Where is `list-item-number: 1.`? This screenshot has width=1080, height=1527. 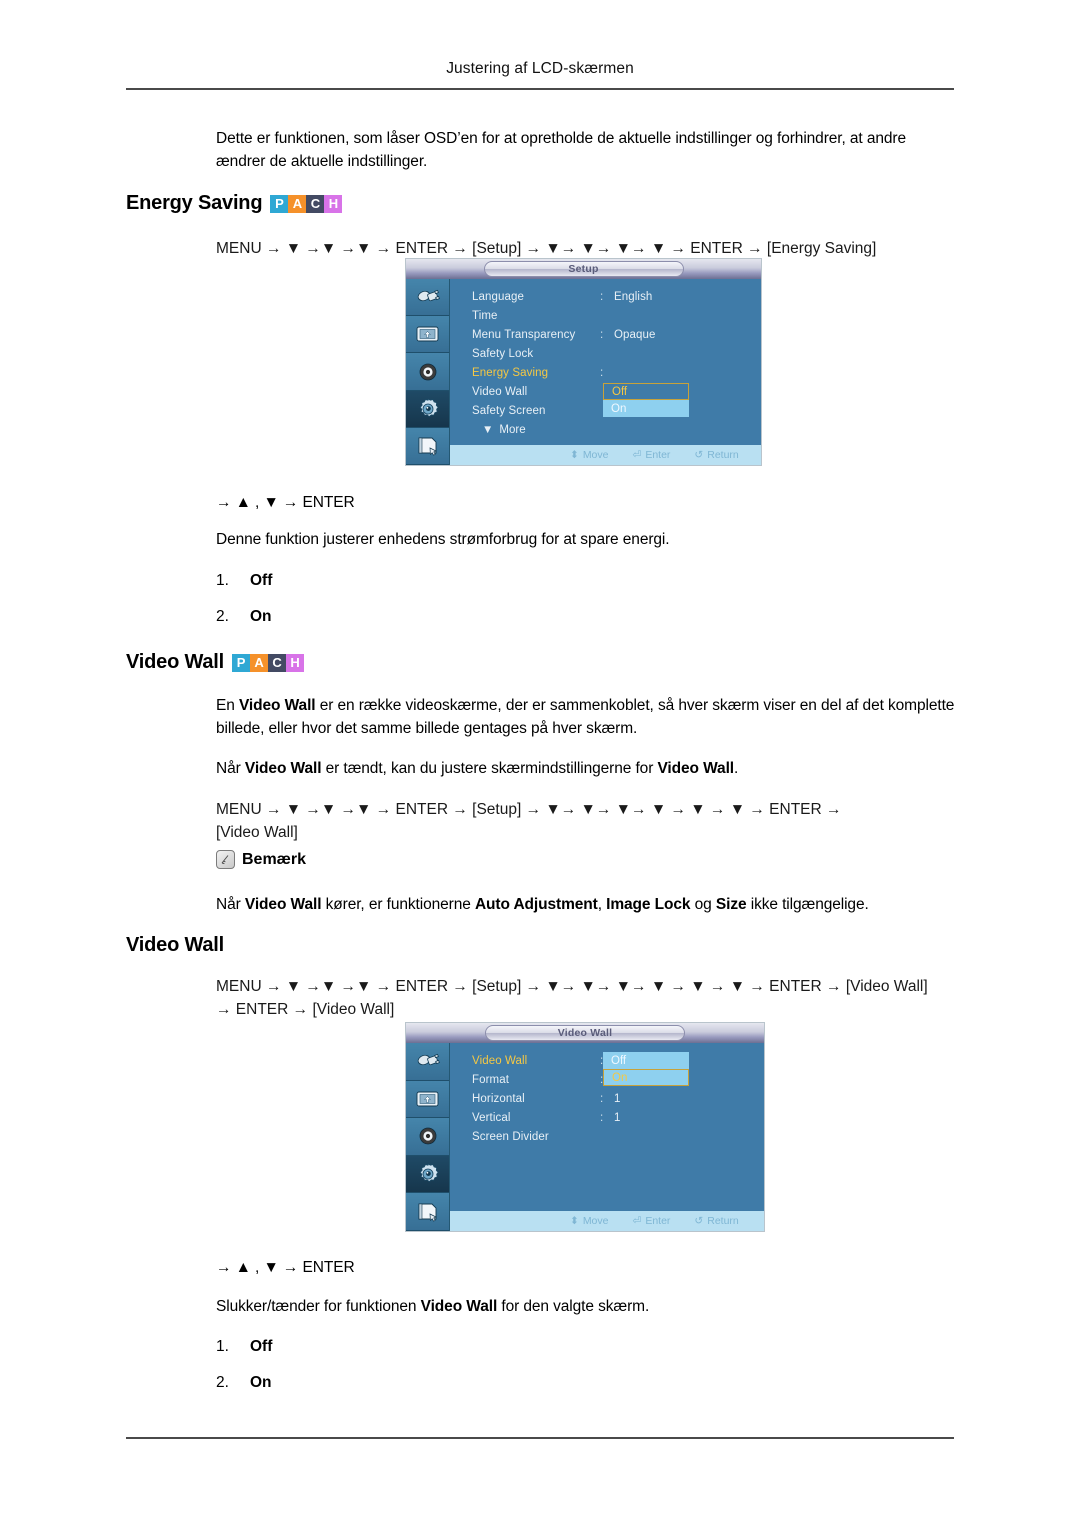
list-item-number: 1. is located at coordinates (222, 1346).